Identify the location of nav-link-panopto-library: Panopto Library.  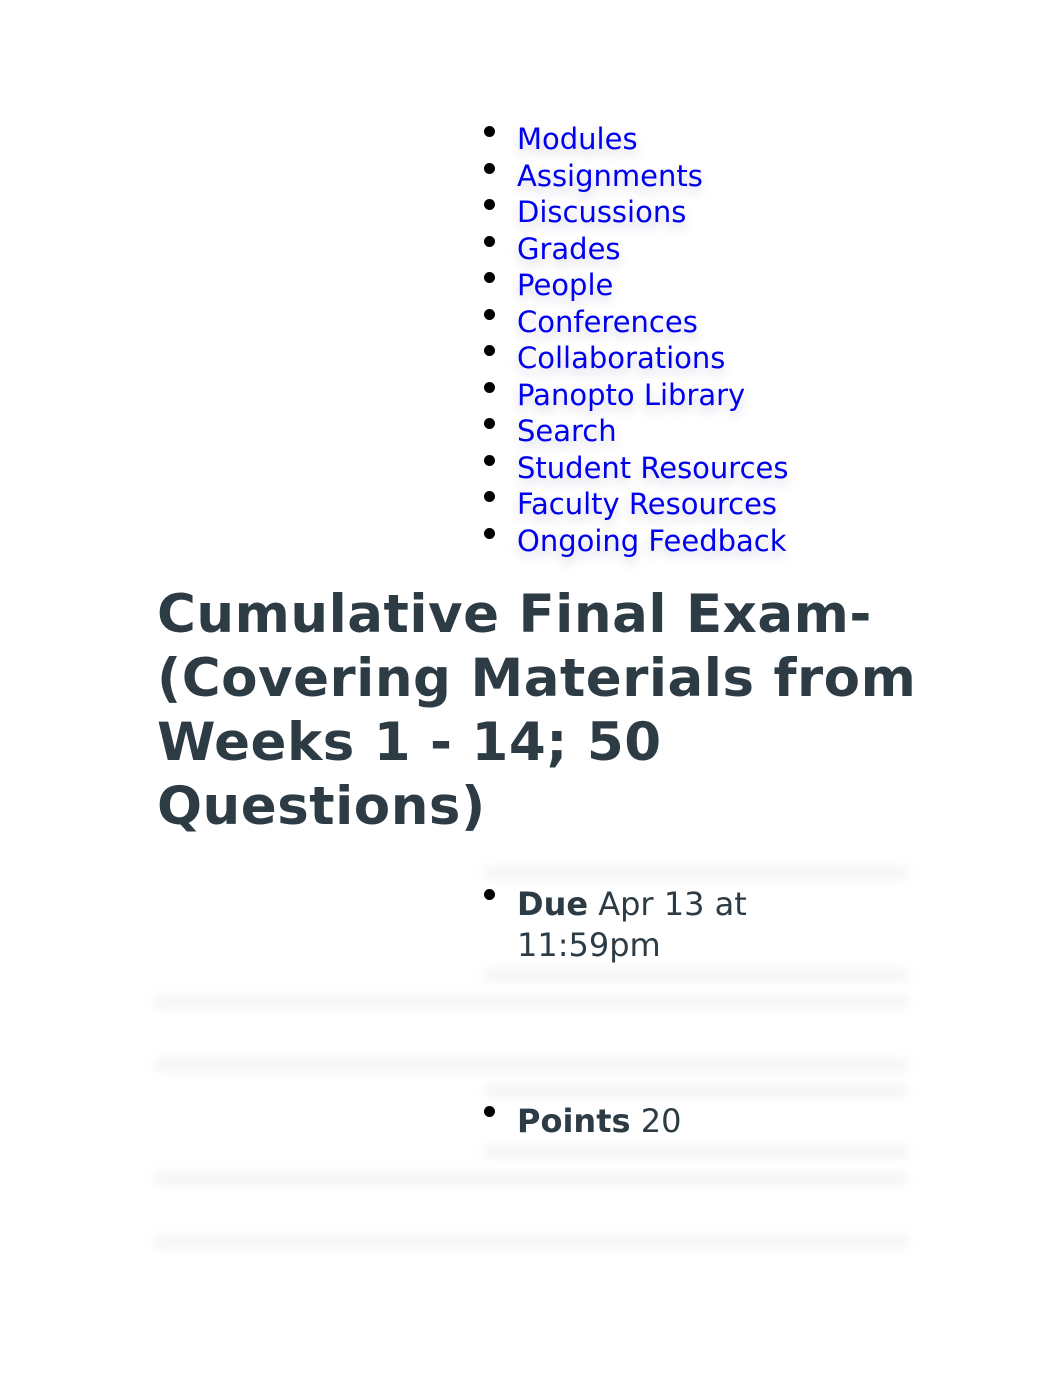
(631, 395).